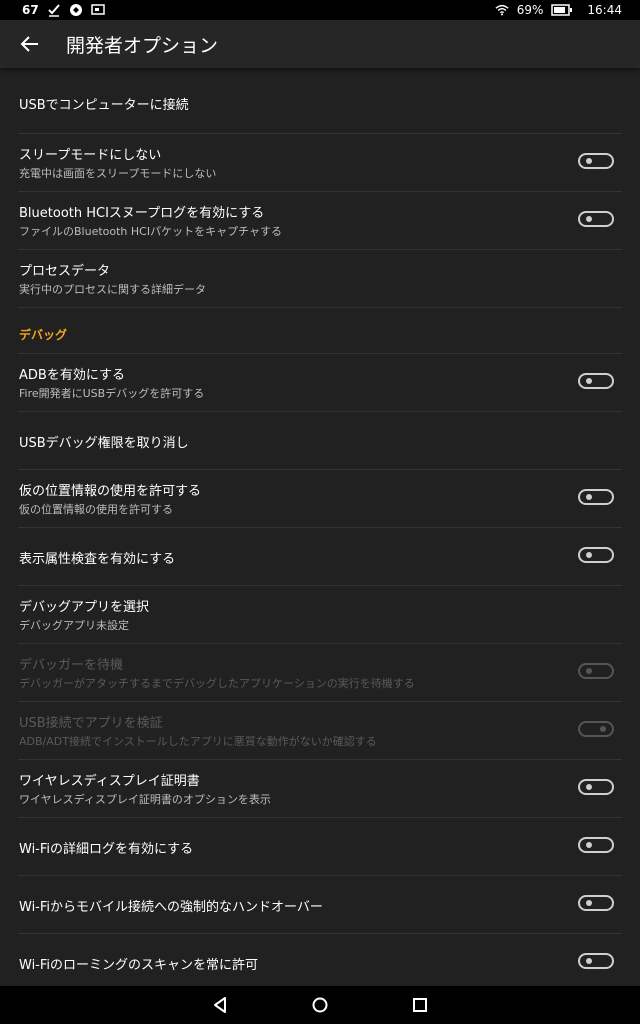 The width and height of the screenshot is (640, 1024). Describe the element at coordinates (97, 10) in the screenshot. I see `screen-icon` at that location.